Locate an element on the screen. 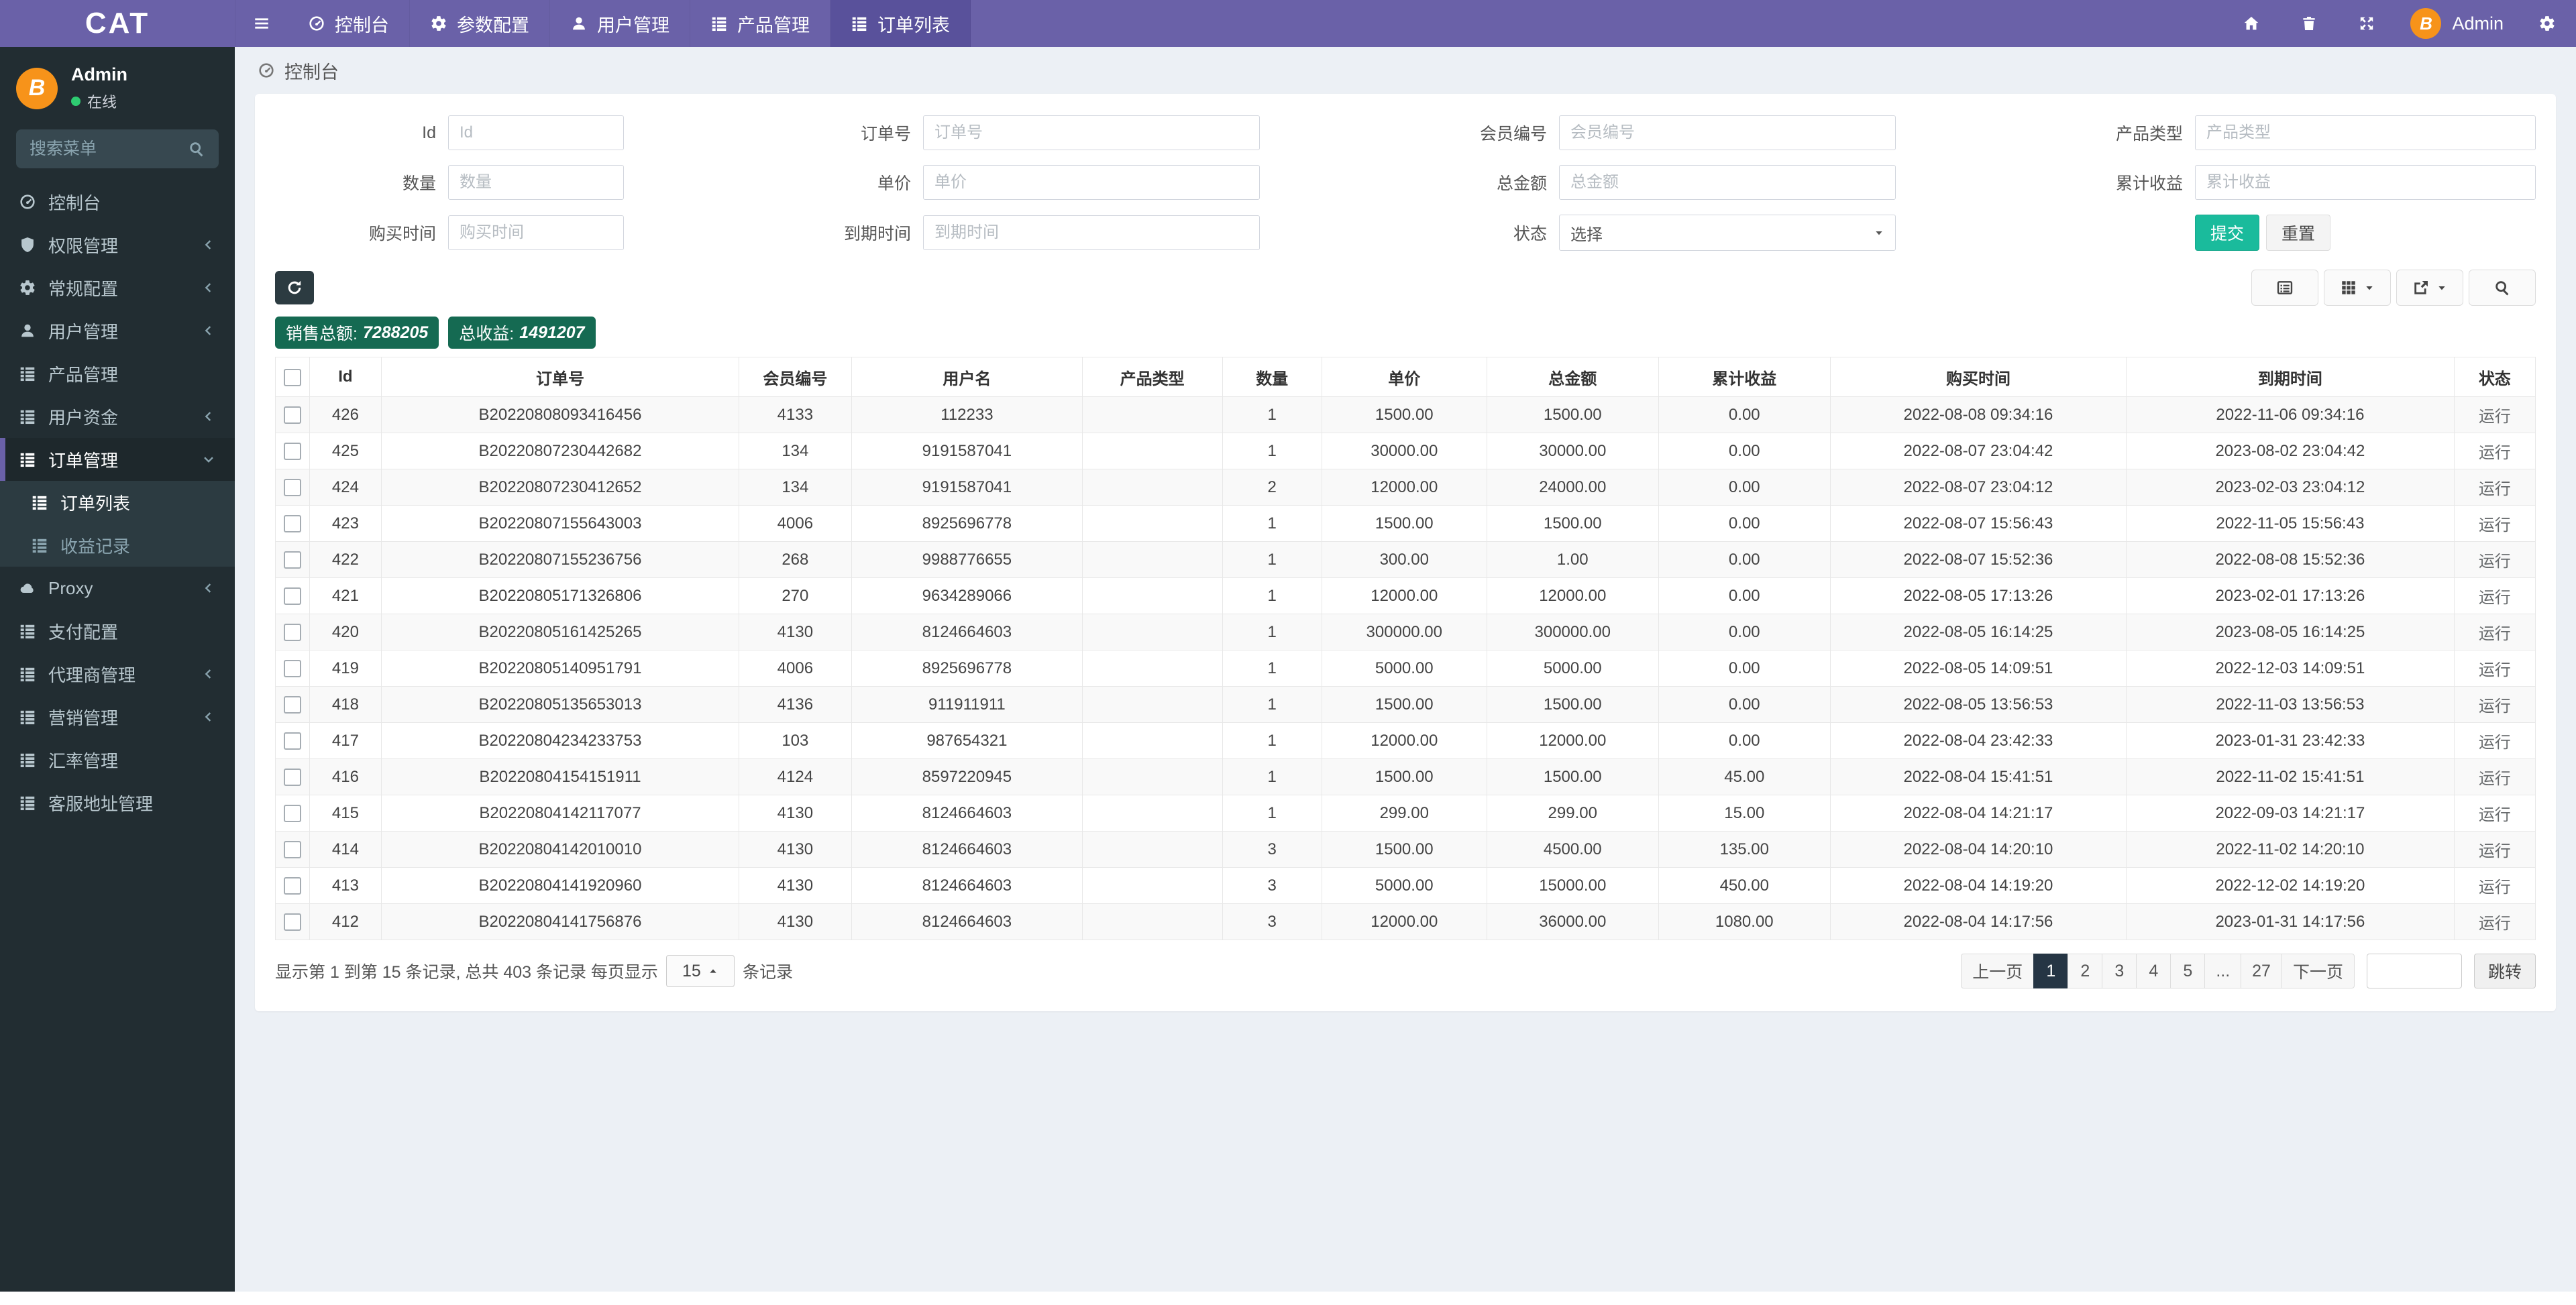  product-type-input is located at coordinates (2365, 132).